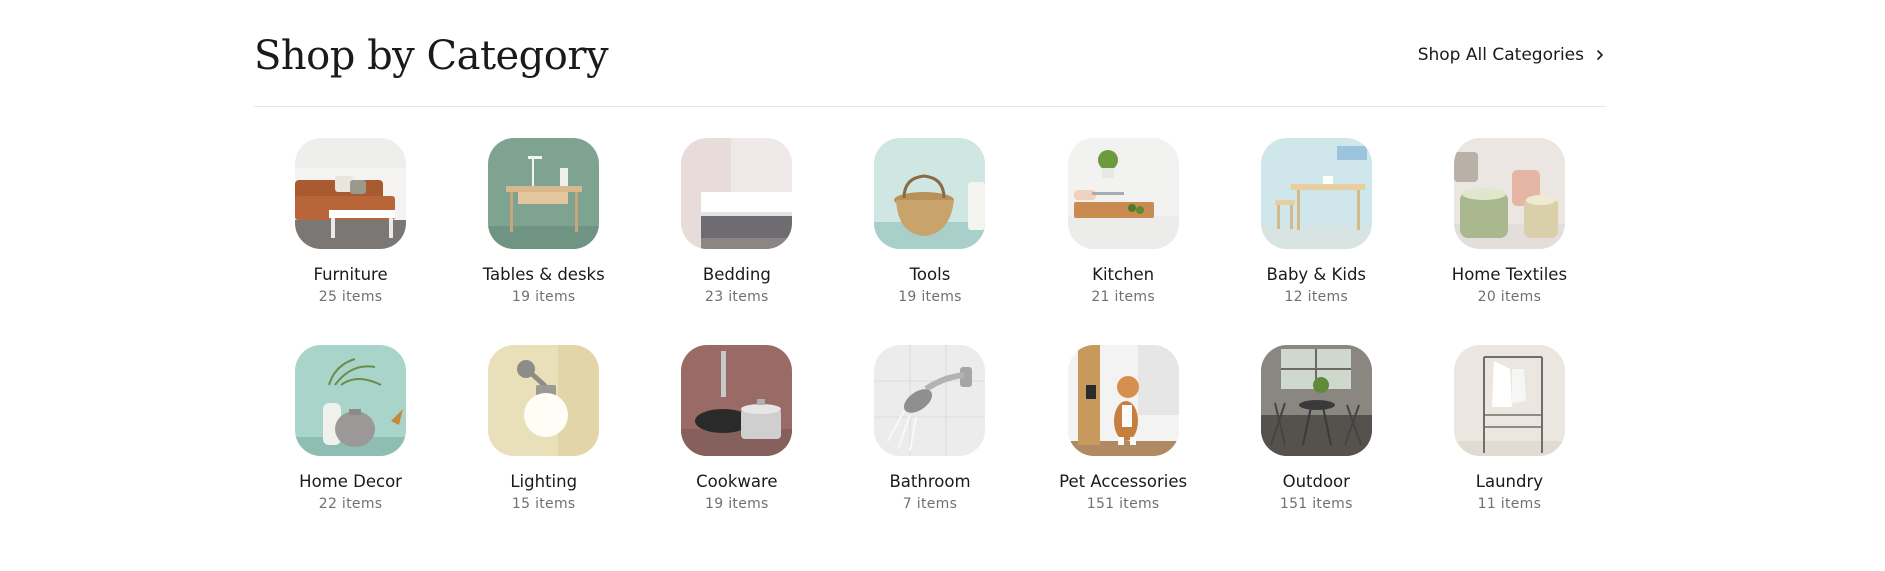 Image resolution: width=1885 pixels, height=571 pixels. What do you see at coordinates (930, 53) in the screenshot?
I see `section-header: Shop by Category Shop All Categories` at bounding box center [930, 53].